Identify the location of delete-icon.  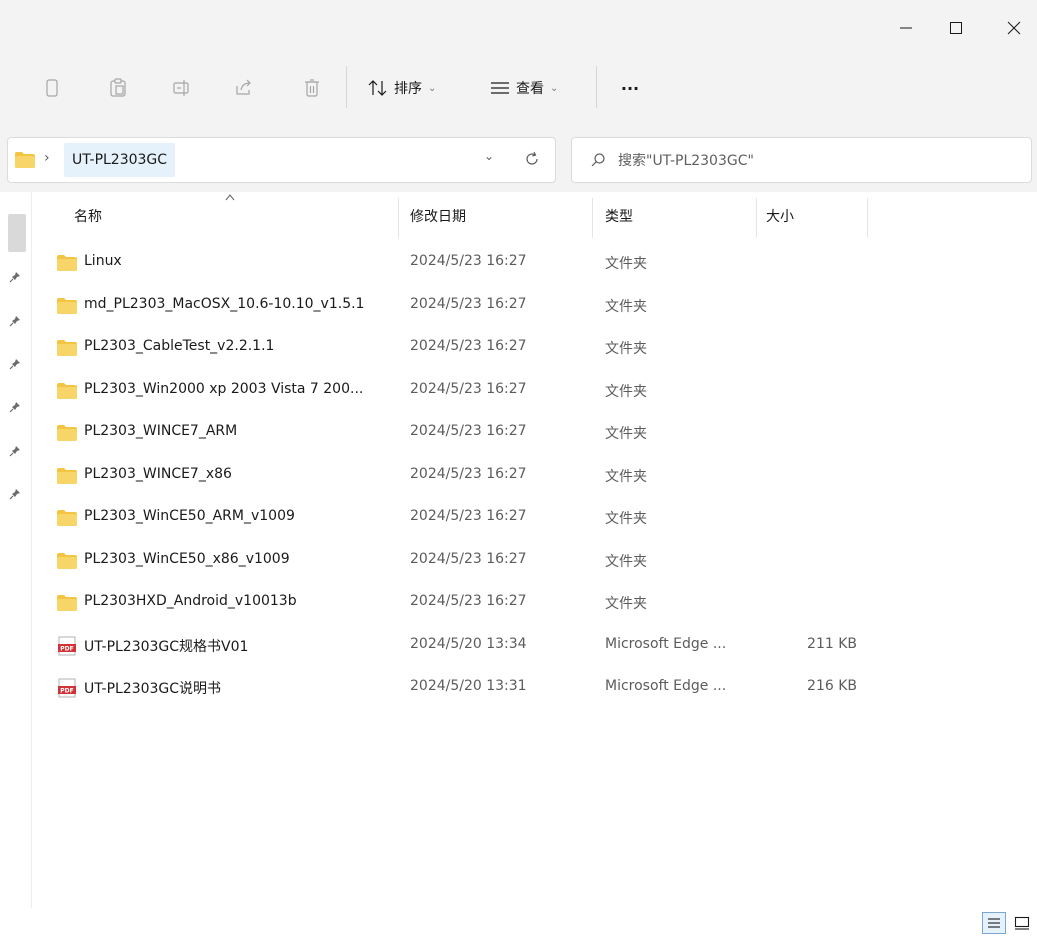
(312, 88).